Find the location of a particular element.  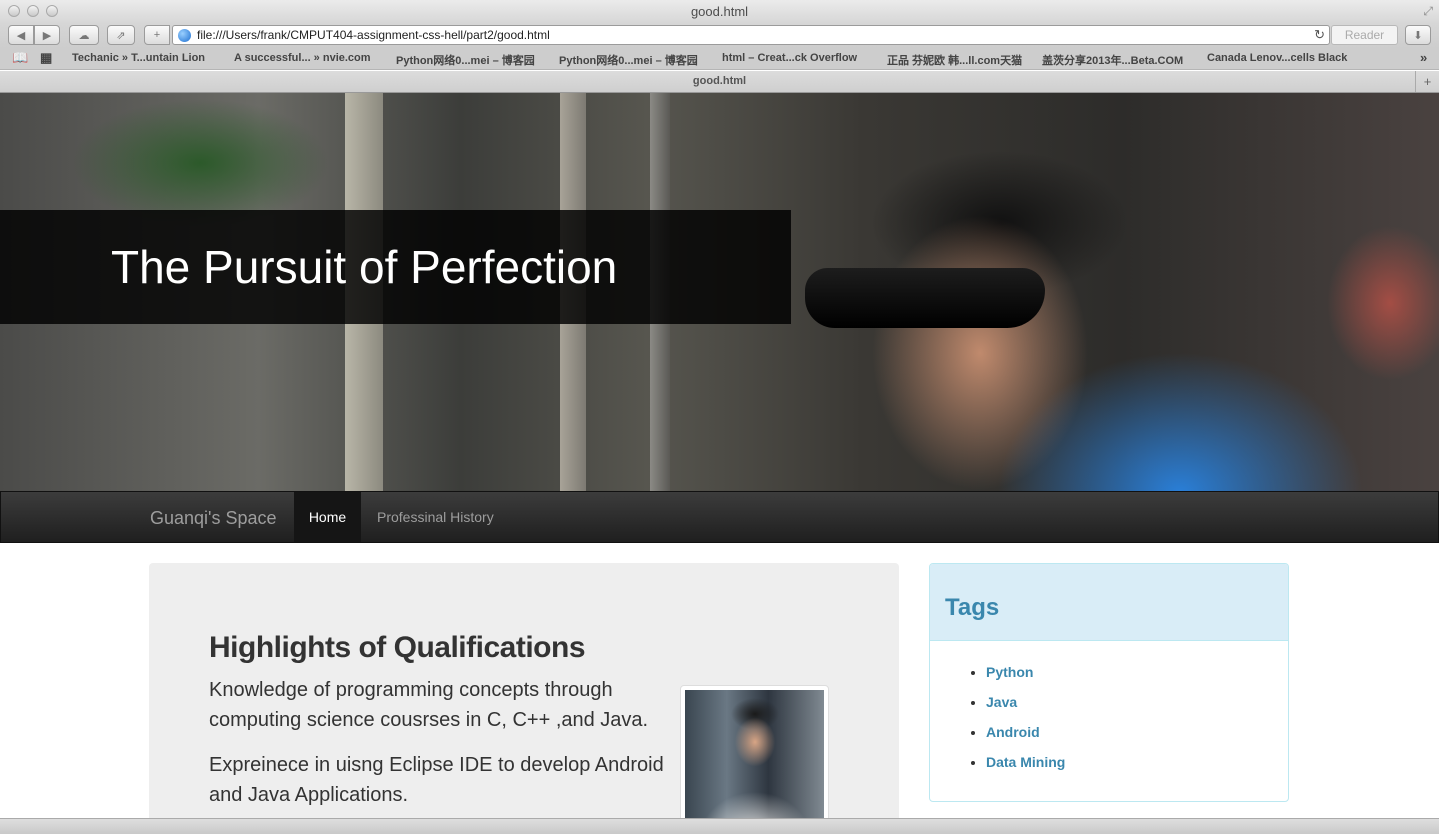

tags-list: Python Java Android Data Mining is located at coordinates (1017, 724).